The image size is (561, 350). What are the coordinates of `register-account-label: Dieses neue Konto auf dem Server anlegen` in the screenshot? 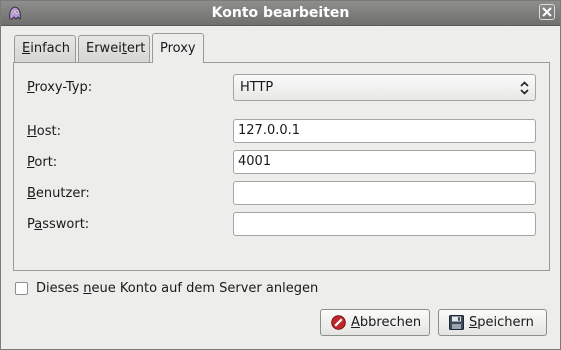 It's located at (177, 288).